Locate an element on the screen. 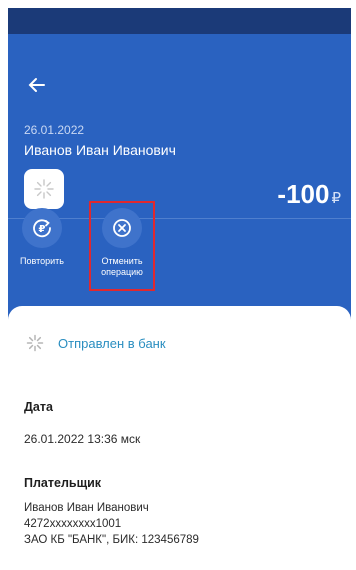  status-bar is located at coordinates (179, 21).